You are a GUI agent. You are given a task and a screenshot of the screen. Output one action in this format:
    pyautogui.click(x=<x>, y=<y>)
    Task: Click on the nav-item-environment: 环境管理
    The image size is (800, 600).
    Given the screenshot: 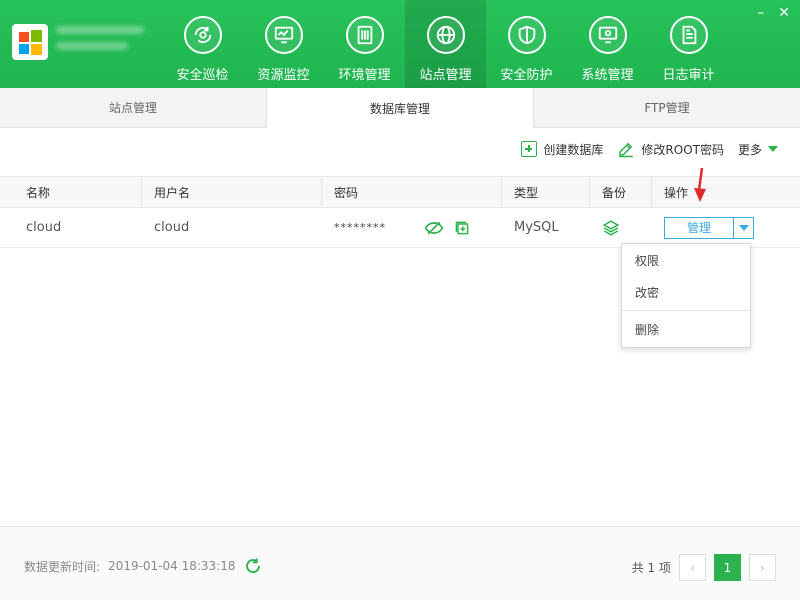 What is the action you would take?
    pyautogui.click(x=364, y=44)
    